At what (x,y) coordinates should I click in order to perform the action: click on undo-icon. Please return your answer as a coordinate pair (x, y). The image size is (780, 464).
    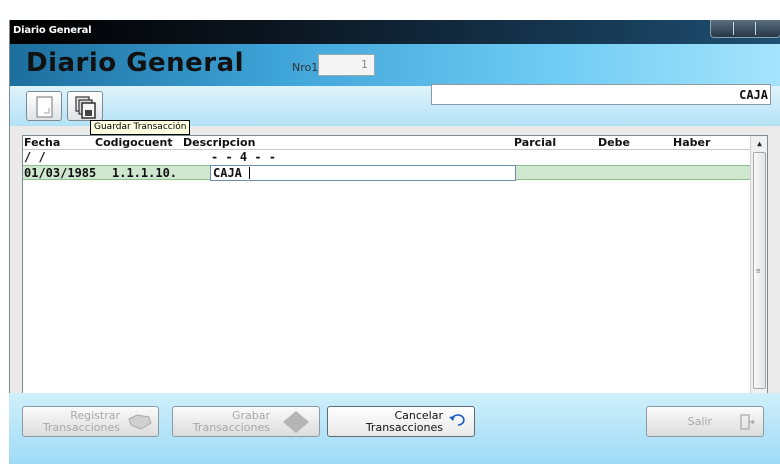
    Looking at the image, I should click on (457, 420).